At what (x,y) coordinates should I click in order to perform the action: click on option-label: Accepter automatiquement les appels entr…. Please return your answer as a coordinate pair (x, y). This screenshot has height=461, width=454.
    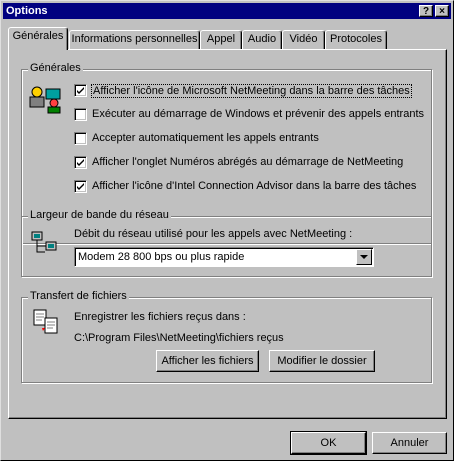
    Looking at the image, I should click on (205, 138).